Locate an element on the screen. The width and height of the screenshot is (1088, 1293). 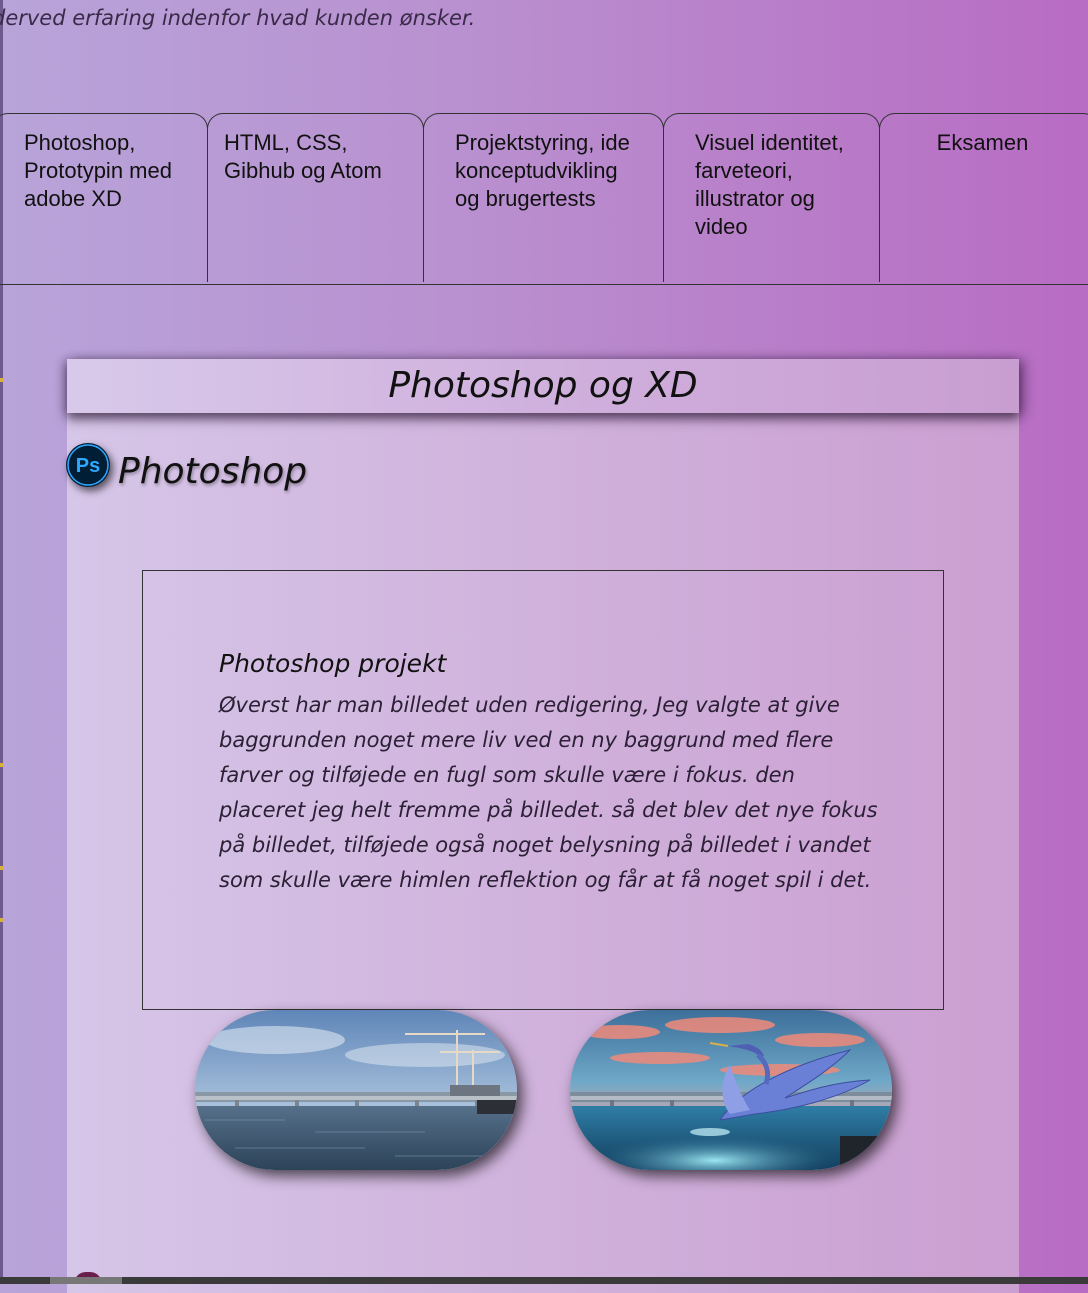
original-harbor-photo is located at coordinates (356, 1090).